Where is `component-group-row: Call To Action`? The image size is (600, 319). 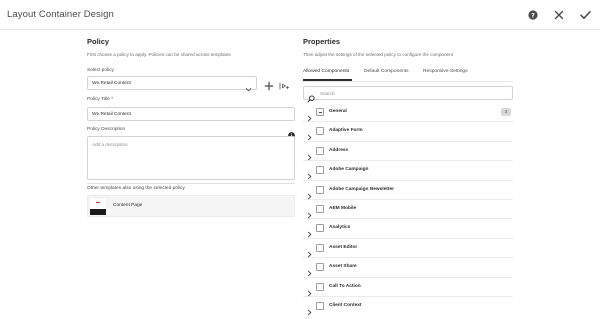 component-group-row: Call To Action is located at coordinates (408, 287).